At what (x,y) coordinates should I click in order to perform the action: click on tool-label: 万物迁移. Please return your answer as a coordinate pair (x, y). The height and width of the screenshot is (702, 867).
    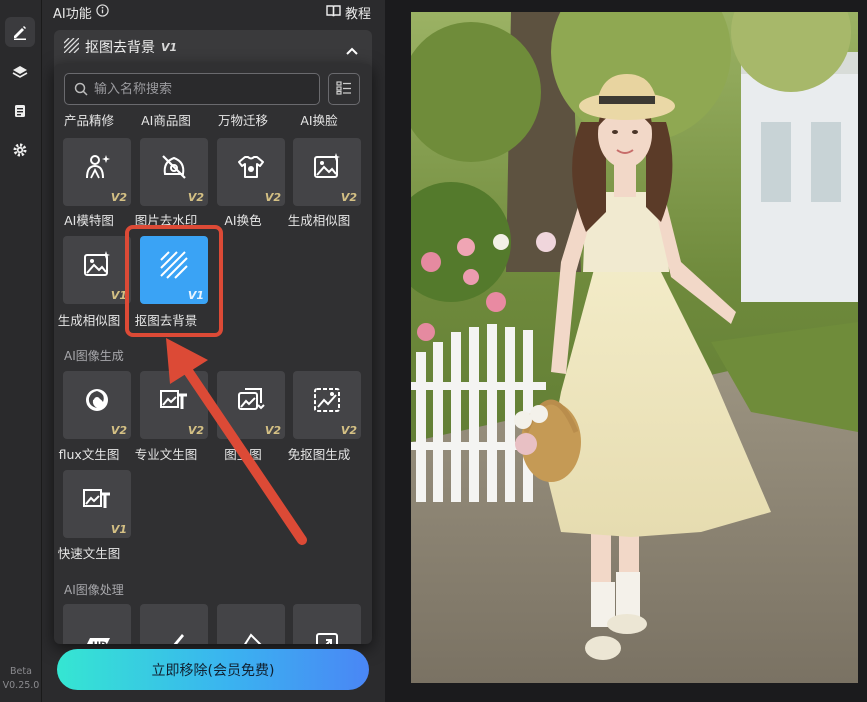
    Looking at the image, I should click on (243, 119).